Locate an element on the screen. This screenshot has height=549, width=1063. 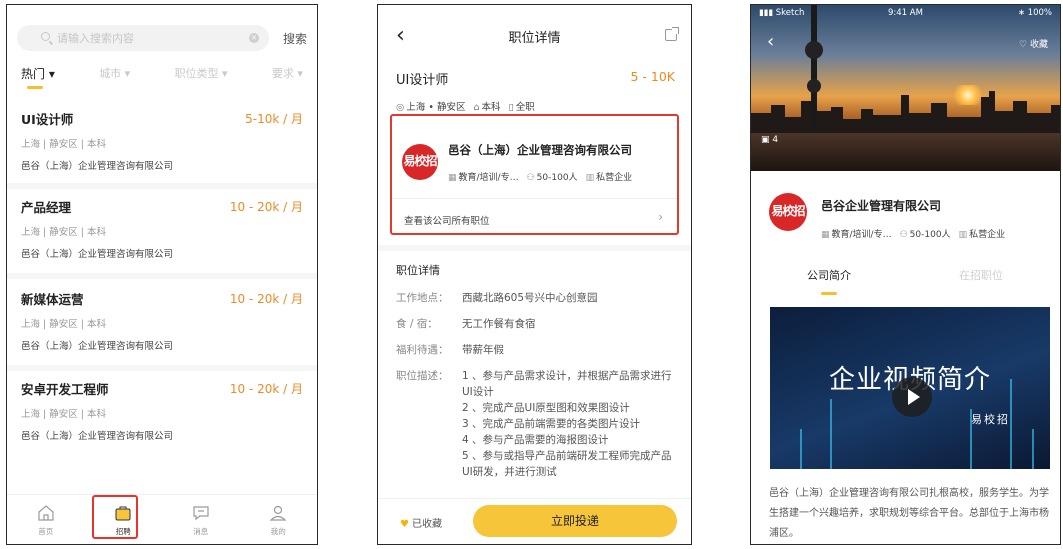
company-tabs: 公司简介 在招职位 is located at coordinates (905, 282).